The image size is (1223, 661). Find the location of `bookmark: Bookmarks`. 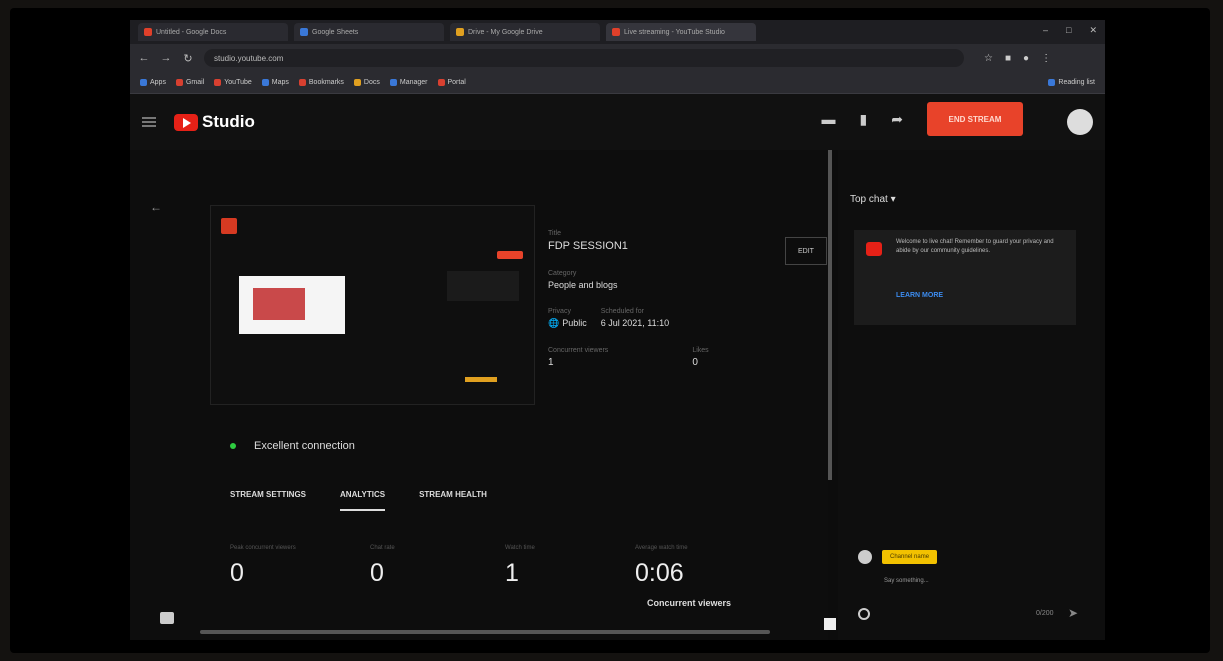

bookmark: Bookmarks is located at coordinates (321, 82).